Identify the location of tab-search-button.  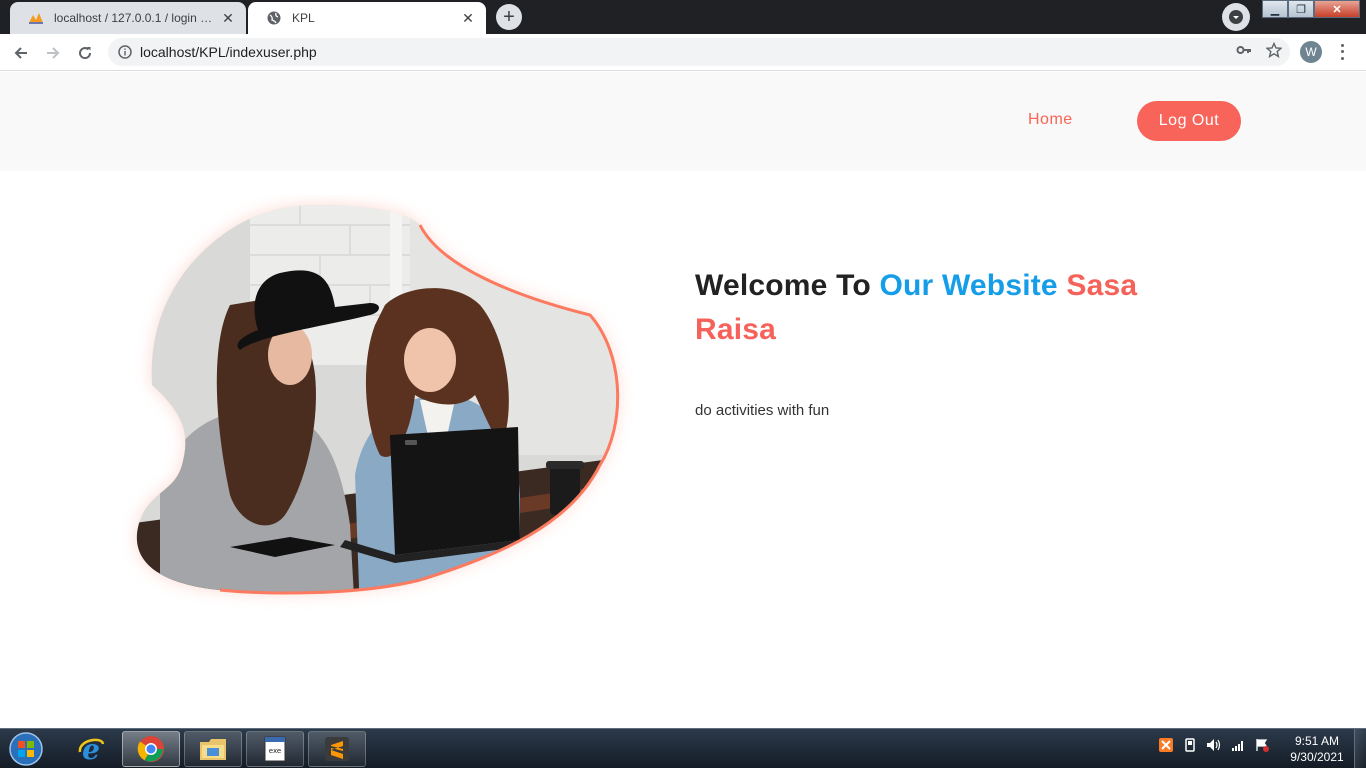
(1236, 17).